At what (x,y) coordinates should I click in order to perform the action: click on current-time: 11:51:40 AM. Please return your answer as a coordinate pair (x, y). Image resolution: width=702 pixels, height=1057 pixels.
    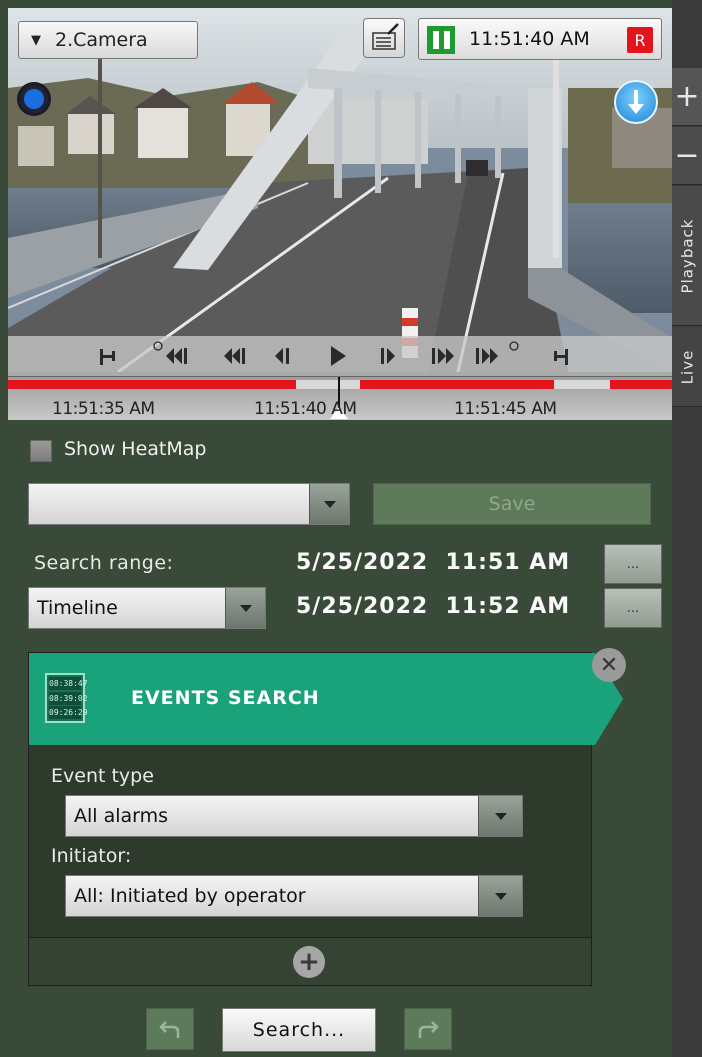
    Looking at the image, I should click on (529, 39).